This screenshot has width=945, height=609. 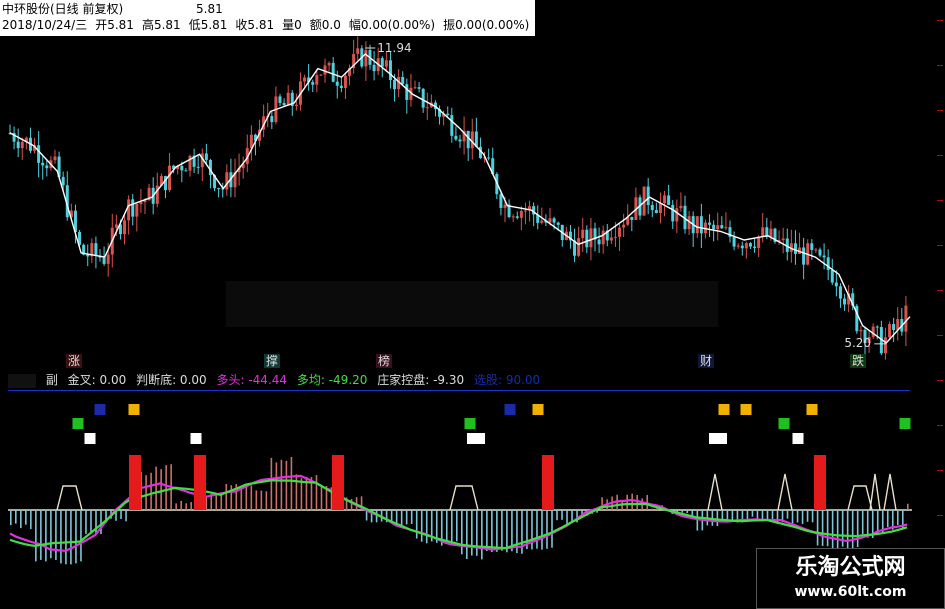 I want to click on event-text: 榜, so click(x=384, y=361).